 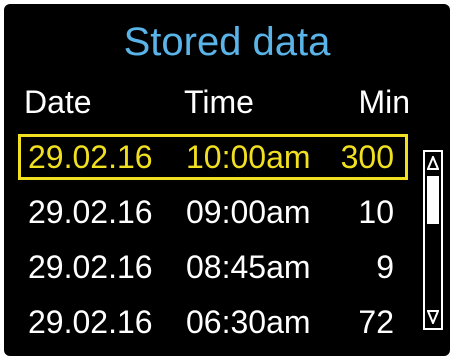 What do you see at coordinates (248, 322) in the screenshot?
I see `row-time: 06:30am` at bounding box center [248, 322].